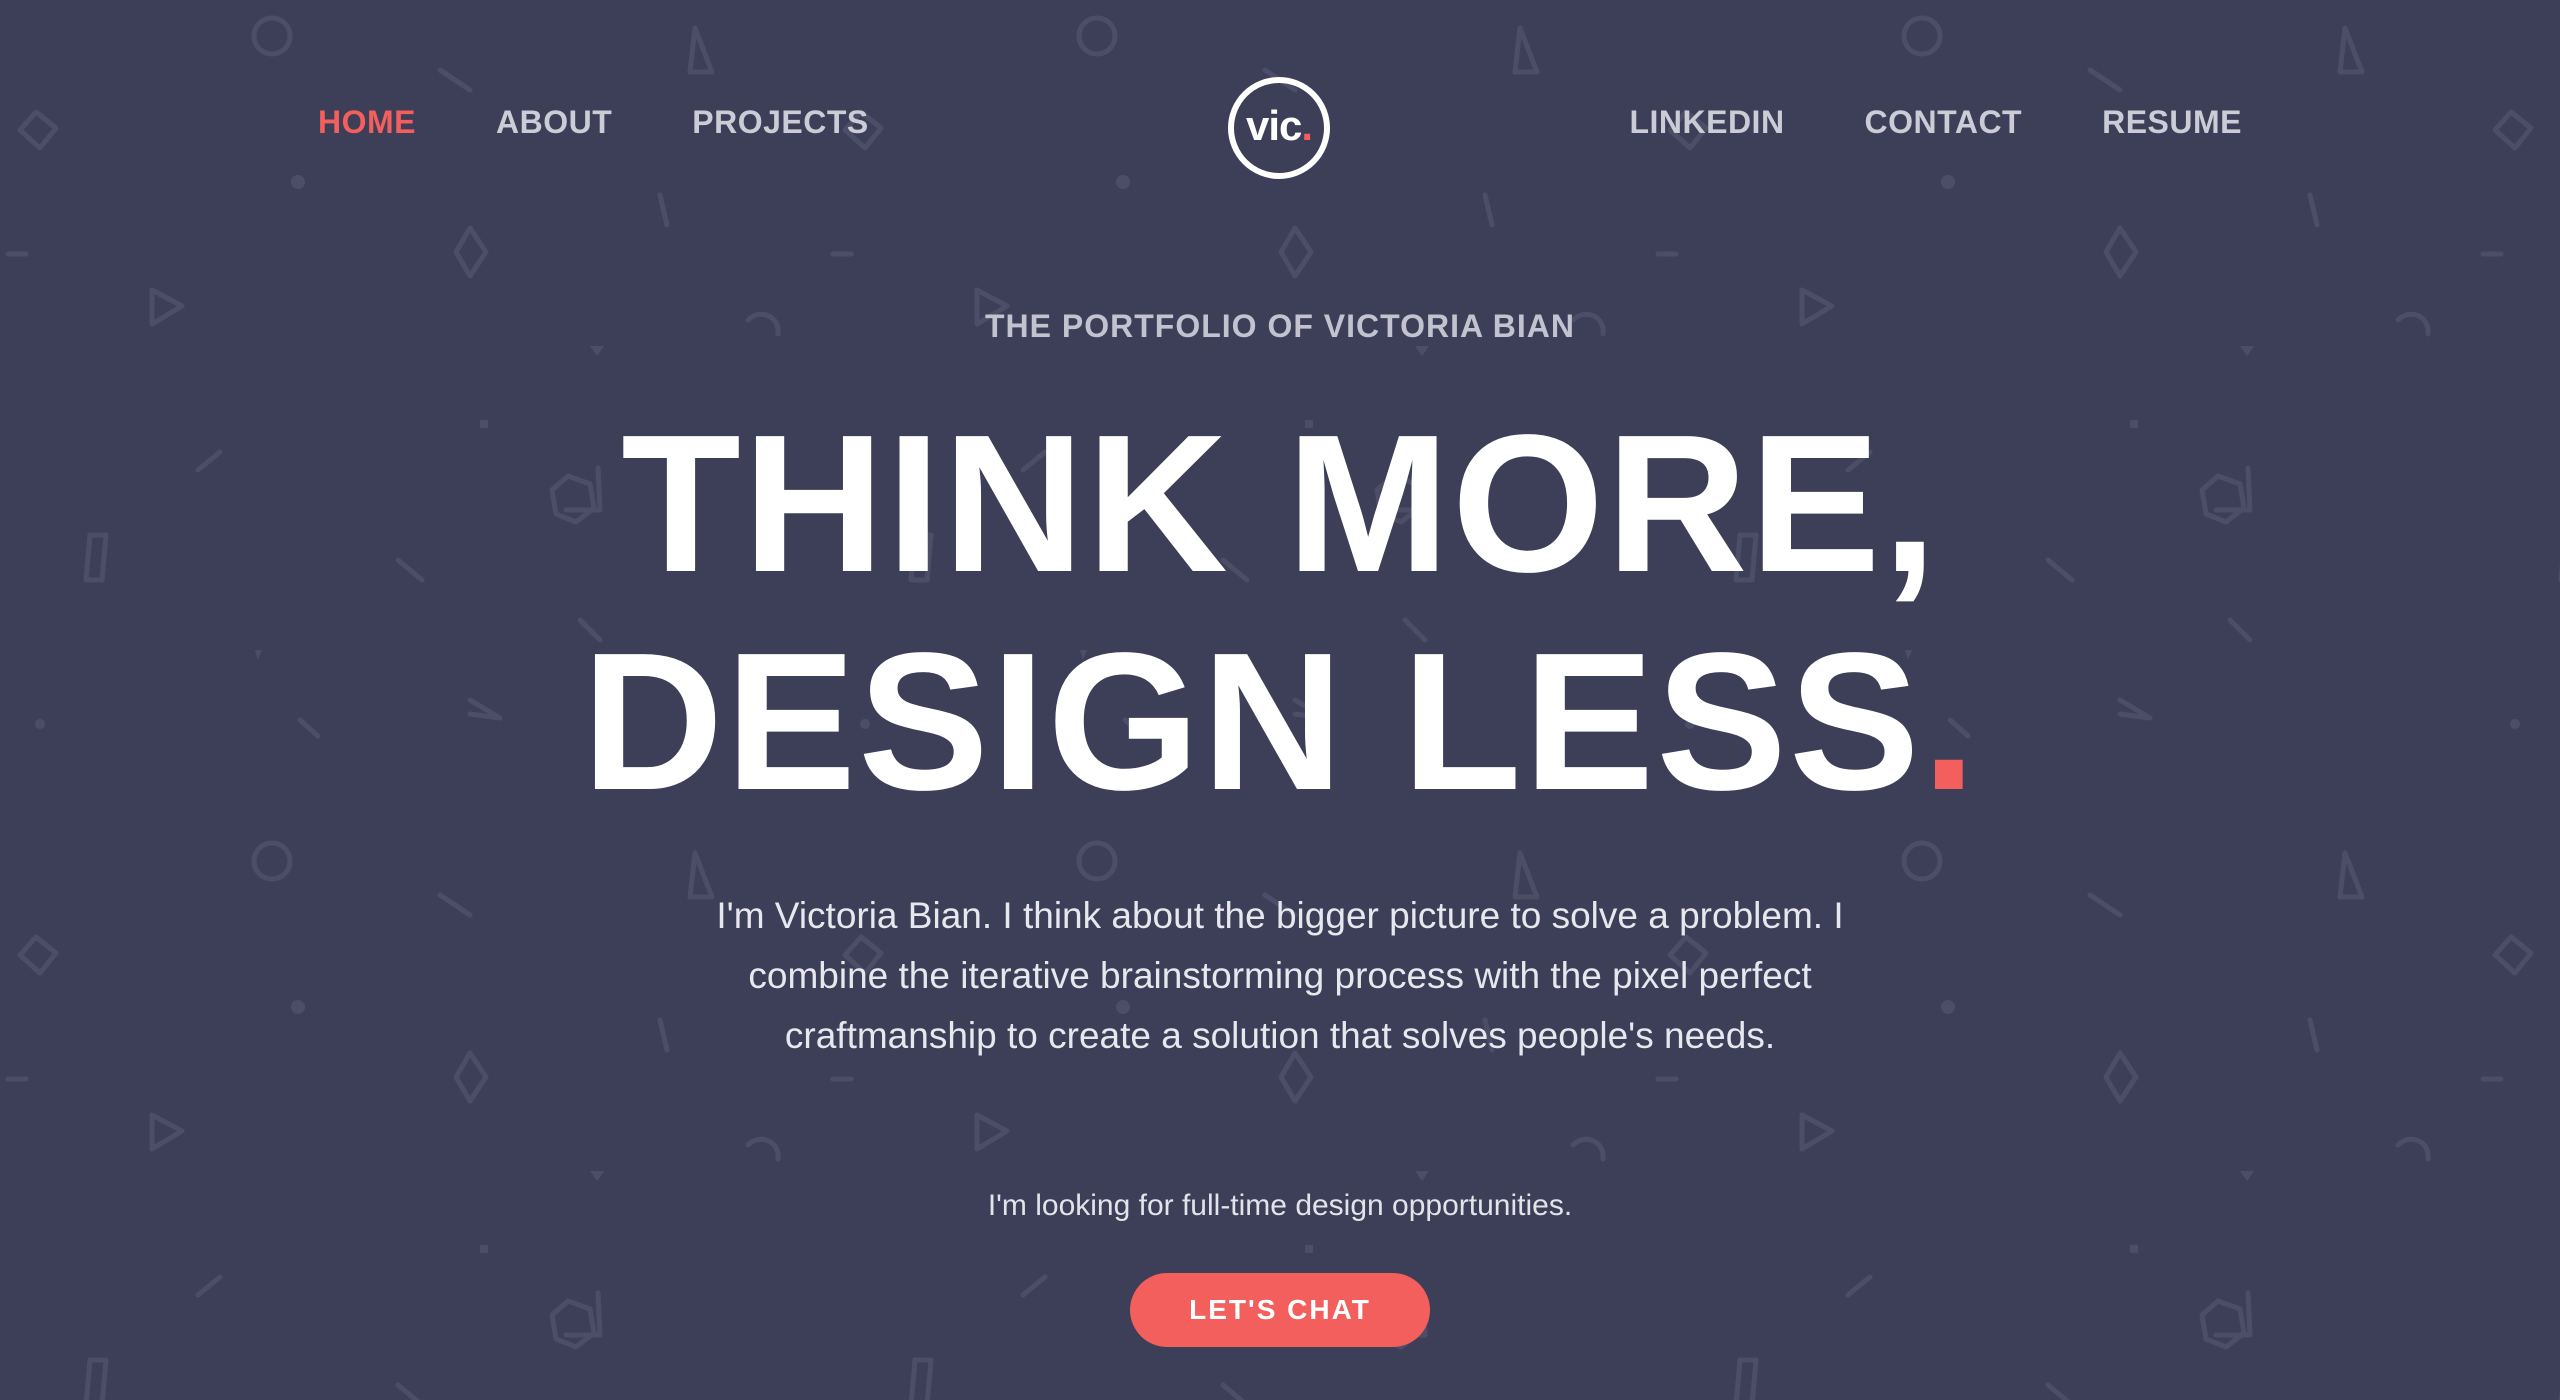  What do you see at coordinates (780, 122) in the screenshot?
I see `nav-projects-link: PROJECTS` at bounding box center [780, 122].